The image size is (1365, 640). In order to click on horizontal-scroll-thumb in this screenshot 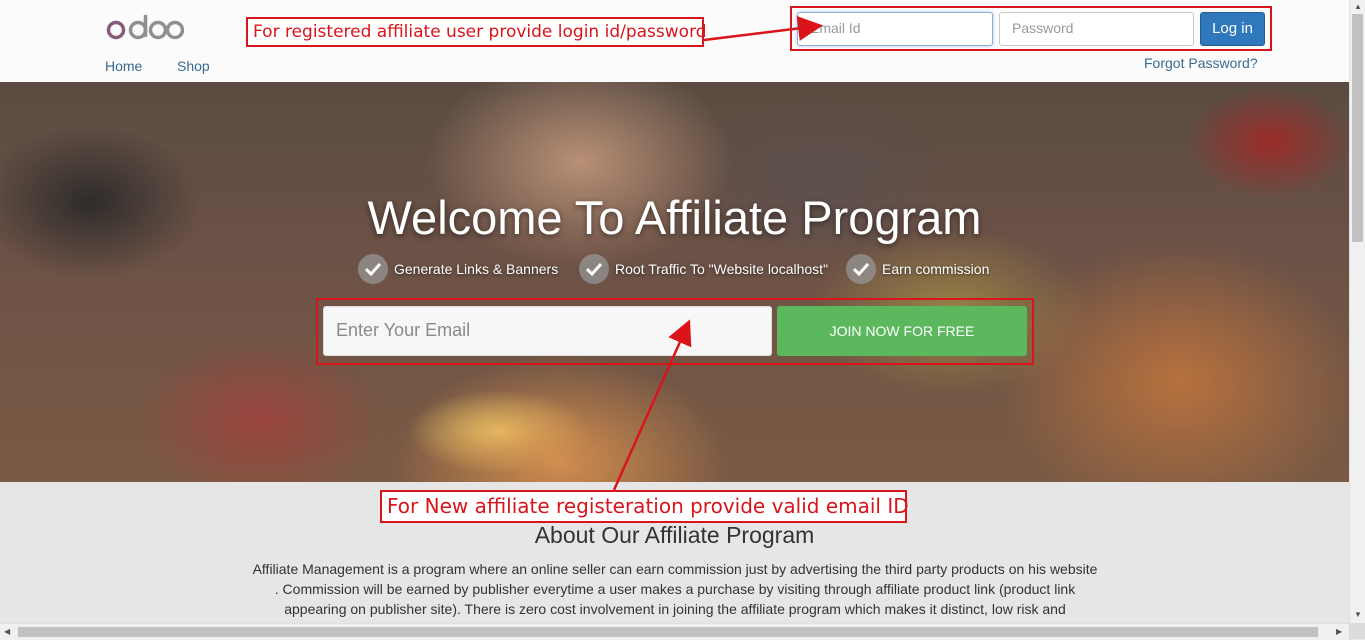, I will do `click(668, 632)`.